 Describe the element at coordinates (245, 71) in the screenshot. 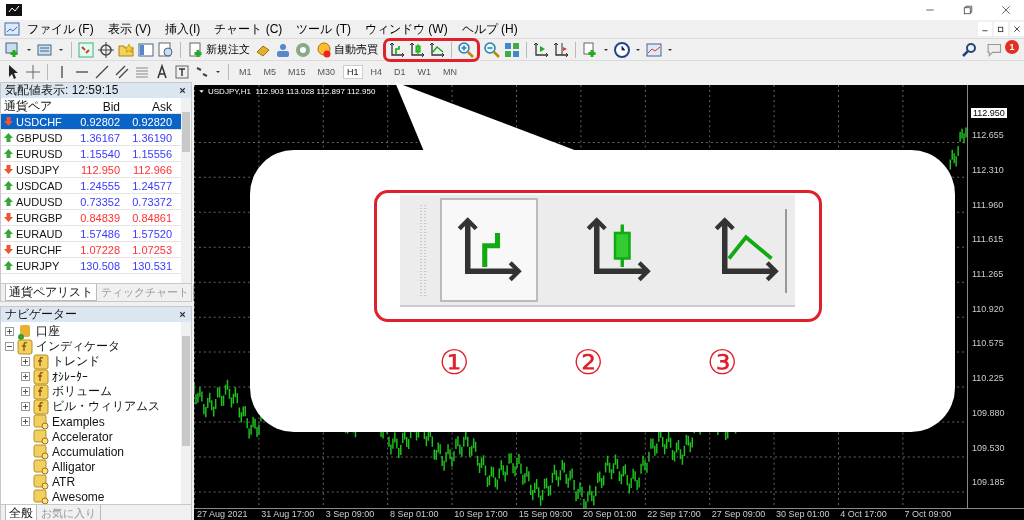

I see `timeframe-button: M1` at that location.